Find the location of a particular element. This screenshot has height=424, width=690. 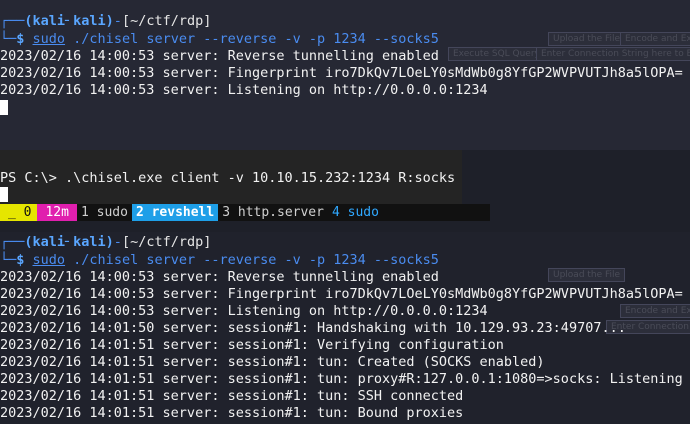

tmux-session: _ 0 is located at coordinates (19, 212).